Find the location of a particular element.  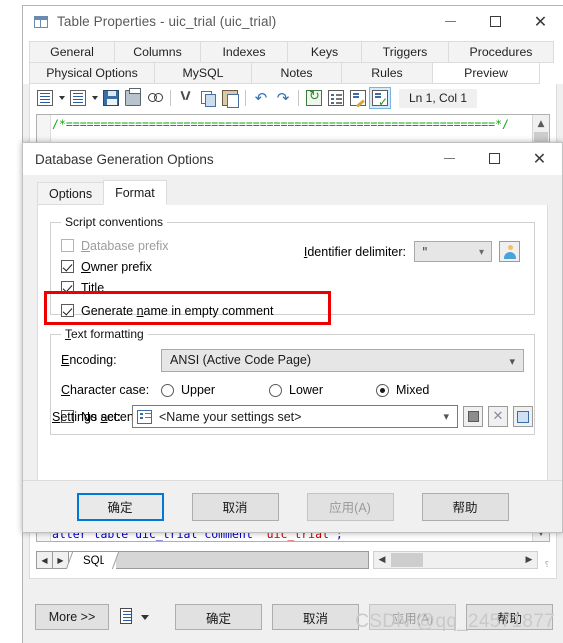

sql-tab-label: SQL is located at coordinates (95, 560).